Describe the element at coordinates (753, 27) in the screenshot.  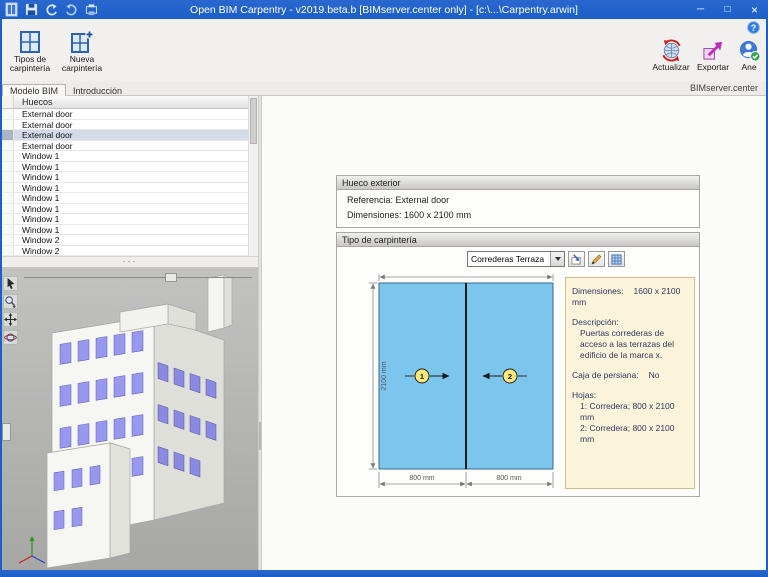
I see `help-button: ?` at that location.